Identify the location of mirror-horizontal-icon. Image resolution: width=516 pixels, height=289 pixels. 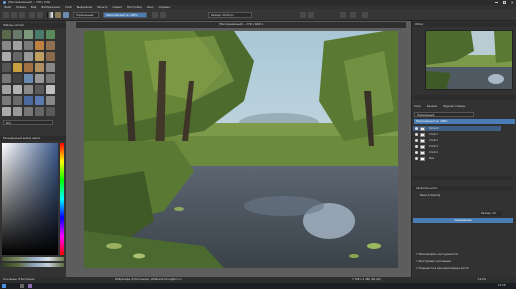
(303, 15).